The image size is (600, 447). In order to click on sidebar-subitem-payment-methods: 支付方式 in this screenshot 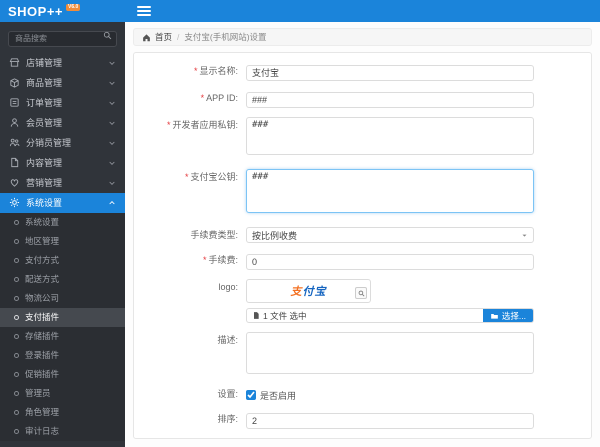, I will do `click(62, 260)`.